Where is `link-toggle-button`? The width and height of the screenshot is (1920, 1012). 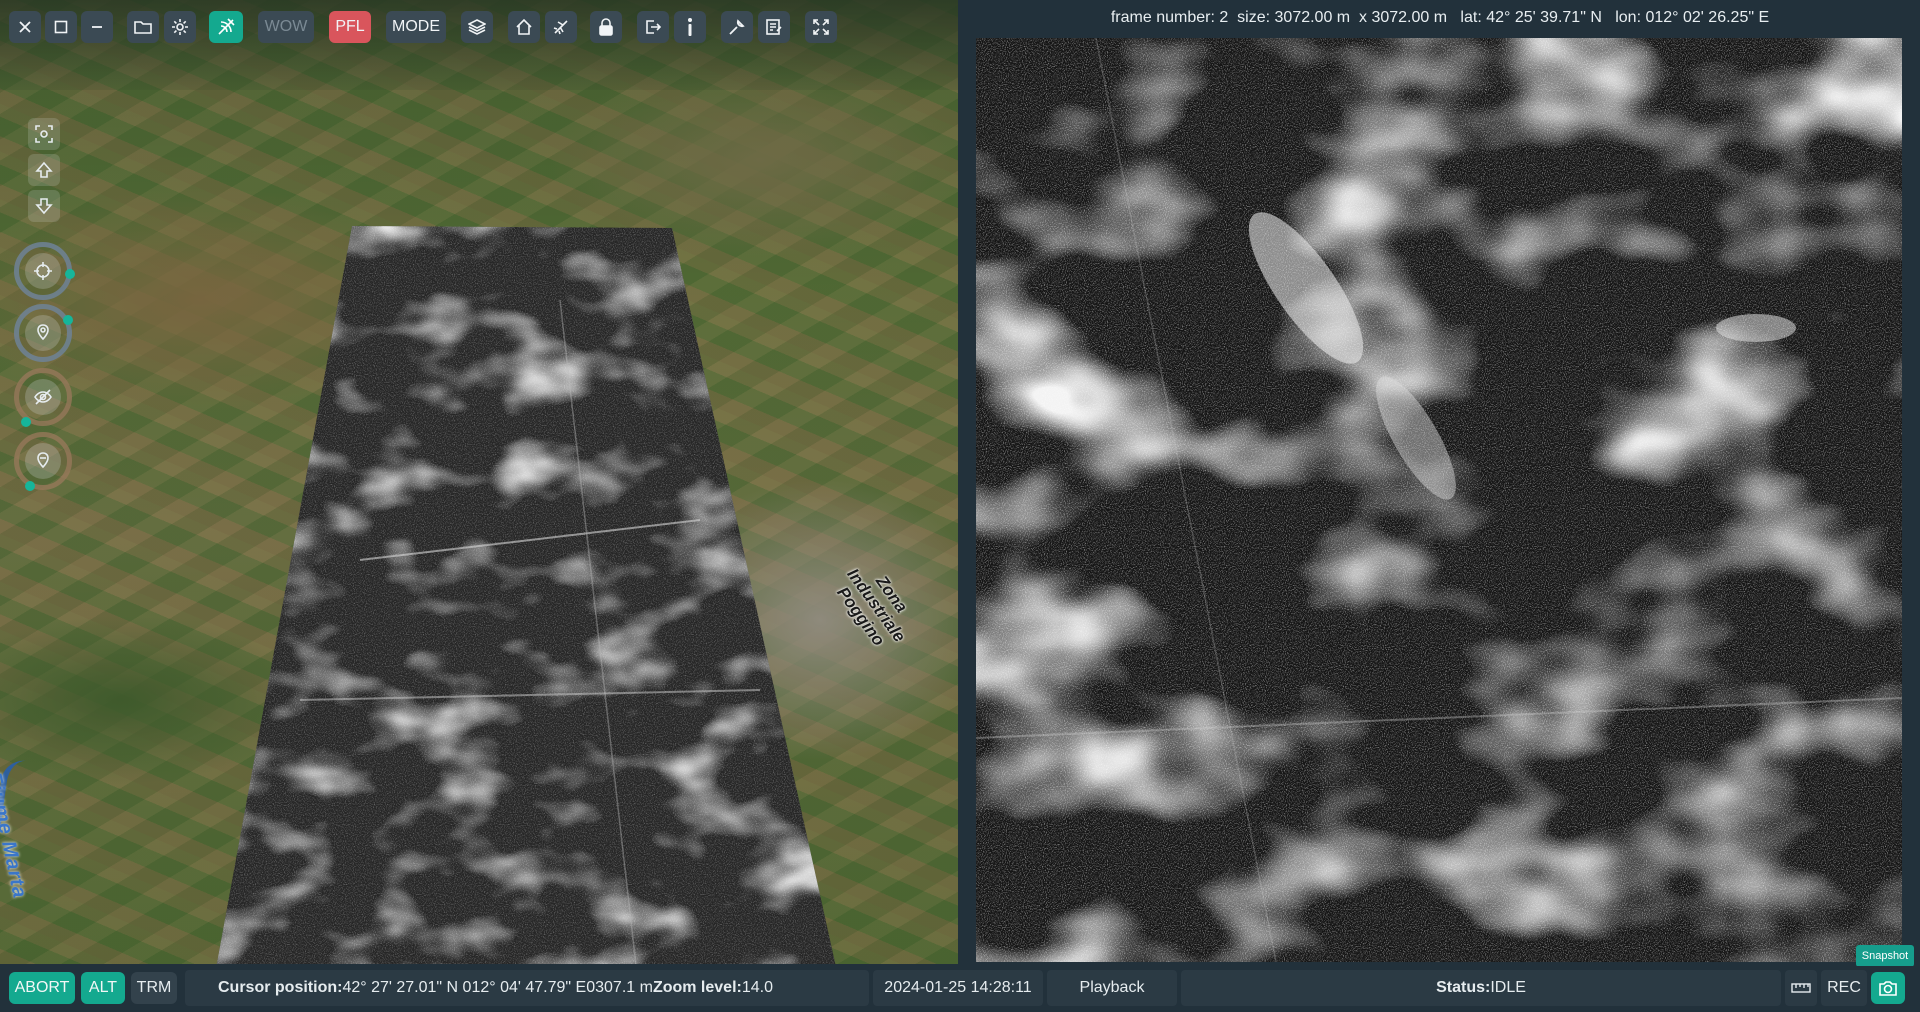 link-toggle-button is located at coordinates (226, 27).